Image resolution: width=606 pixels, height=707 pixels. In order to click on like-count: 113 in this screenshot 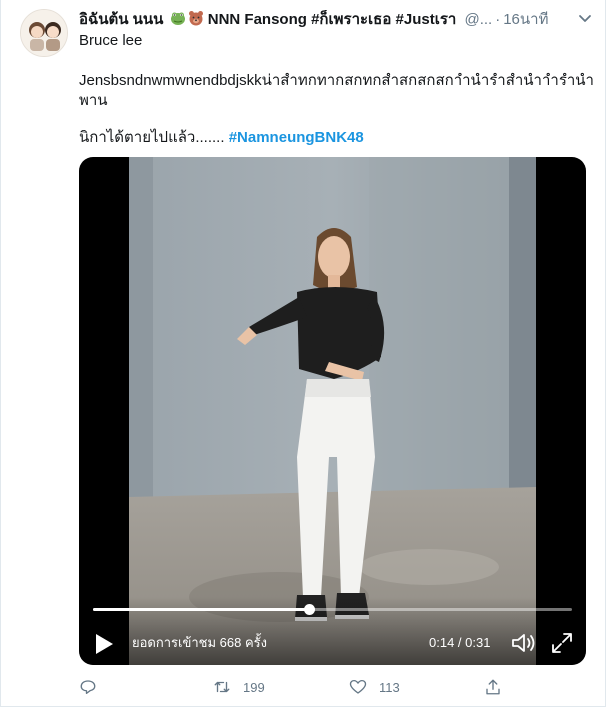, I will do `click(389, 687)`.